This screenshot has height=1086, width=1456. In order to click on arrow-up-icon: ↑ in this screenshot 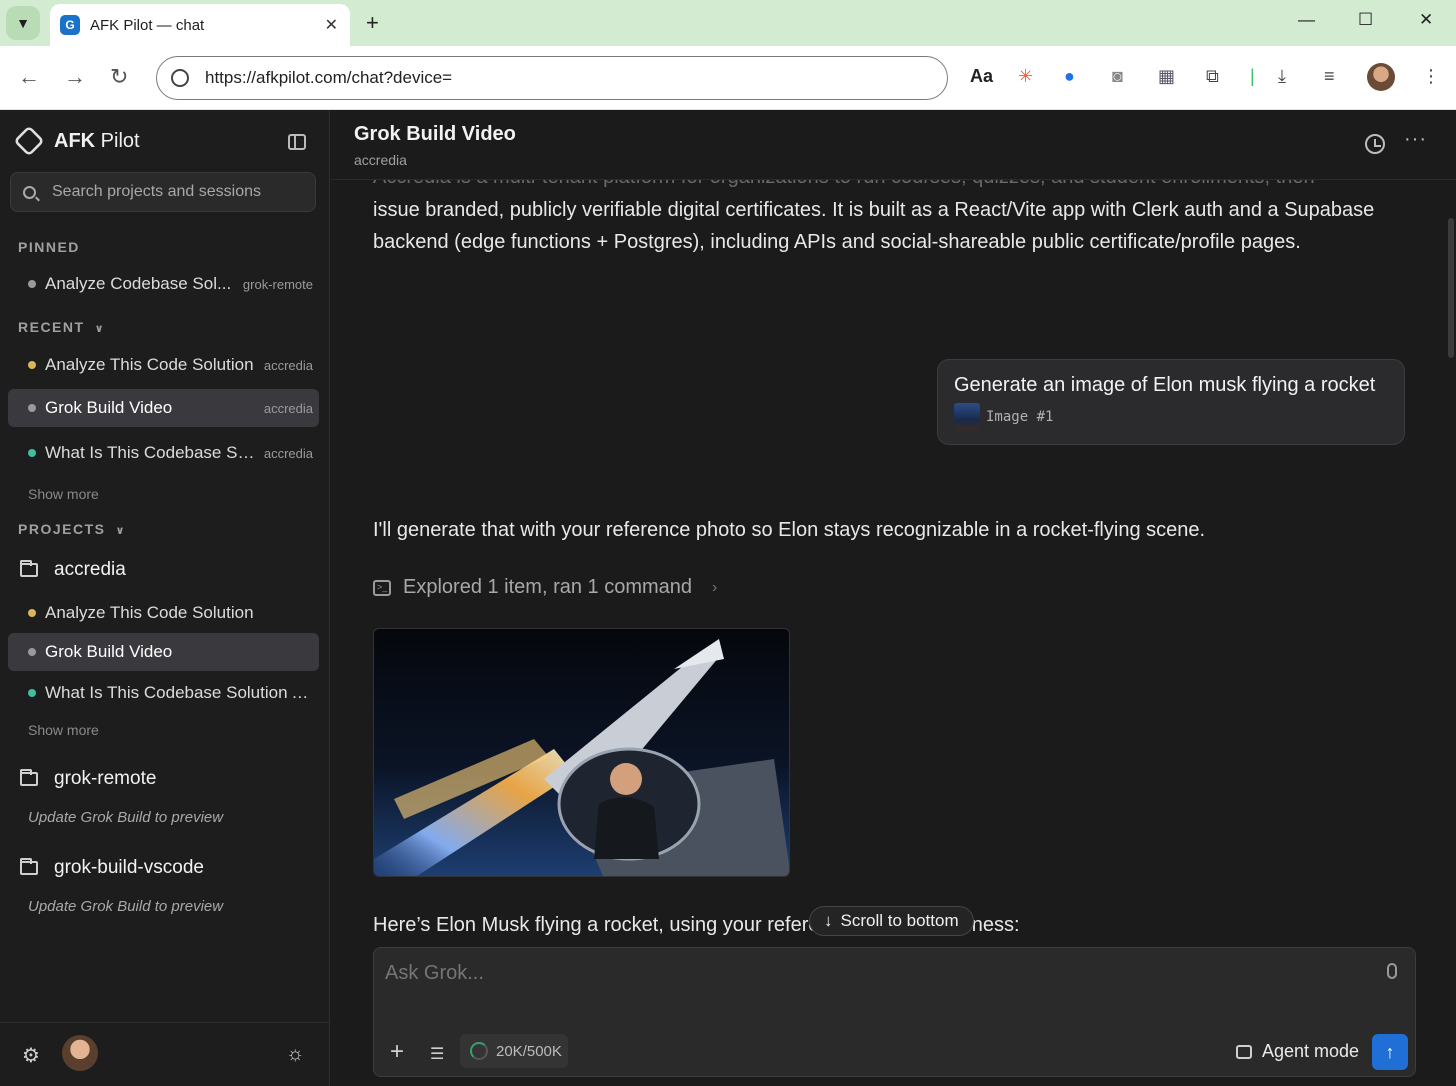, I will do `click(1390, 1051)`.